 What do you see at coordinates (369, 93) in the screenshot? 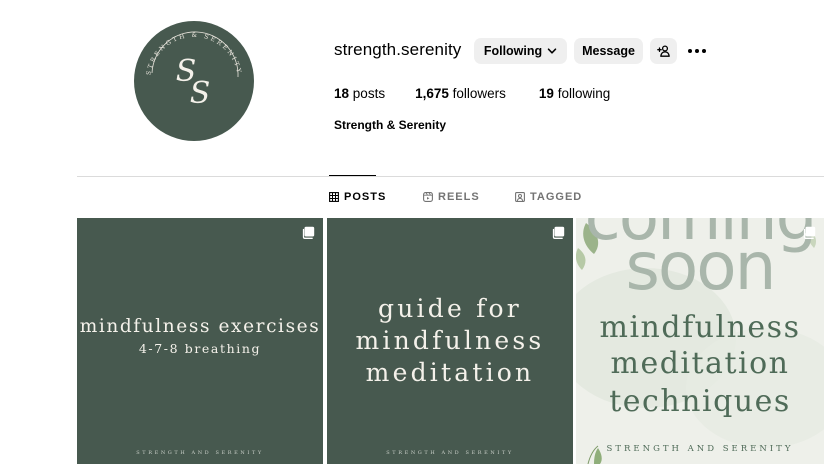
I see `posts-count-label: posts` at bounding box center [369, 93].